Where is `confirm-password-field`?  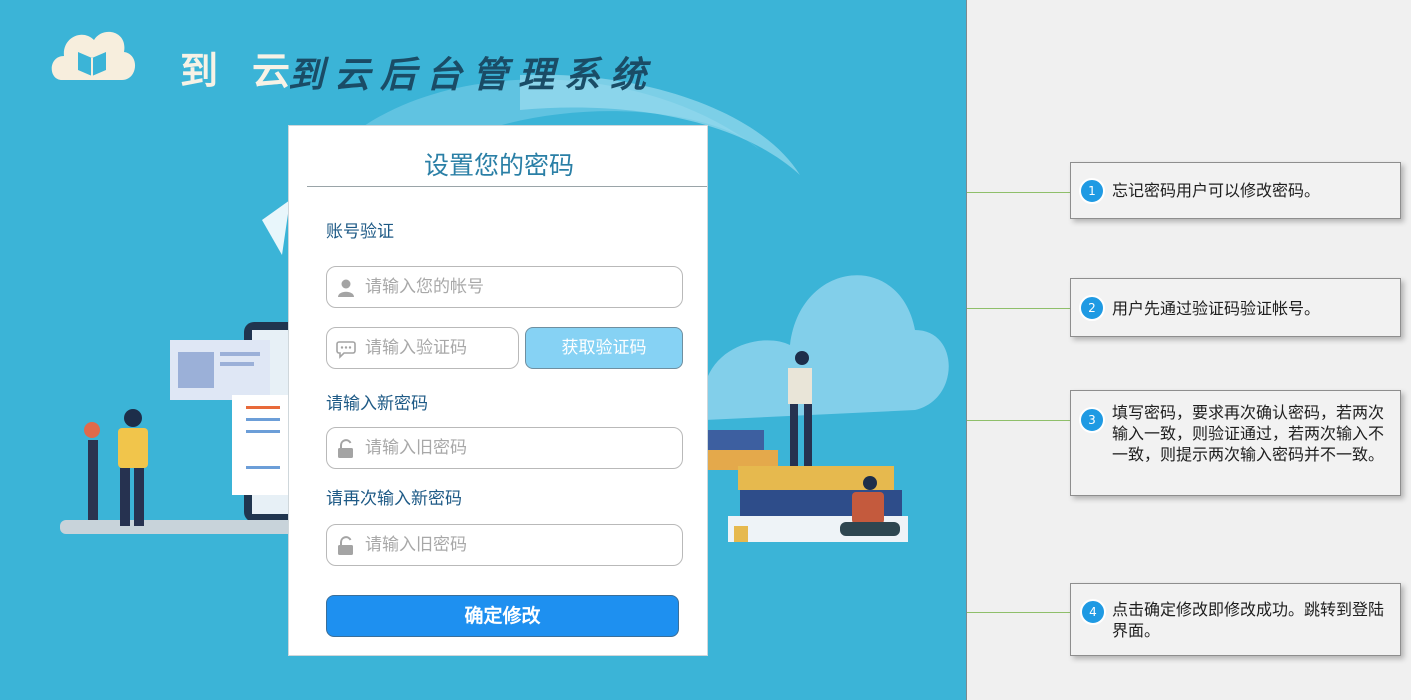 confirm-password-field is located at coordinates (504, 545).